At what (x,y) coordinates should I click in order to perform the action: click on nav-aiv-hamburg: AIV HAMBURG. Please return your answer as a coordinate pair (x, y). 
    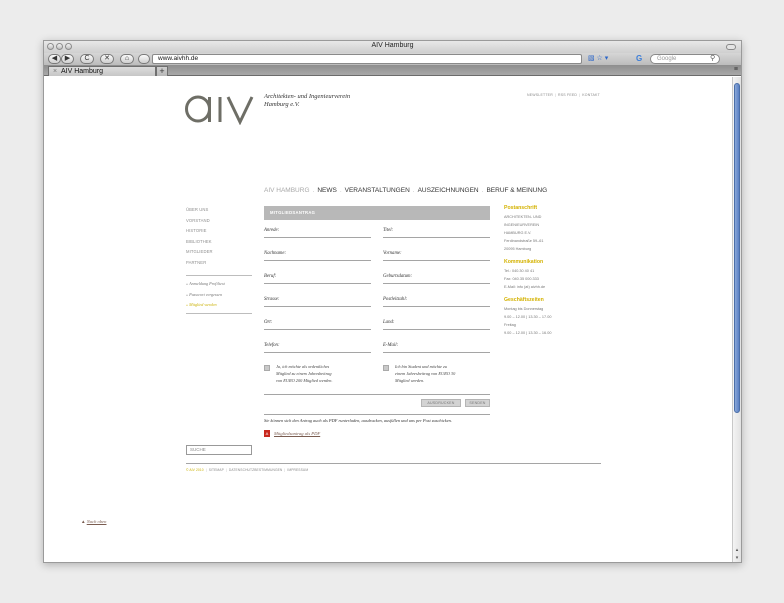
    Looking at the image, I should click on (287, 190).